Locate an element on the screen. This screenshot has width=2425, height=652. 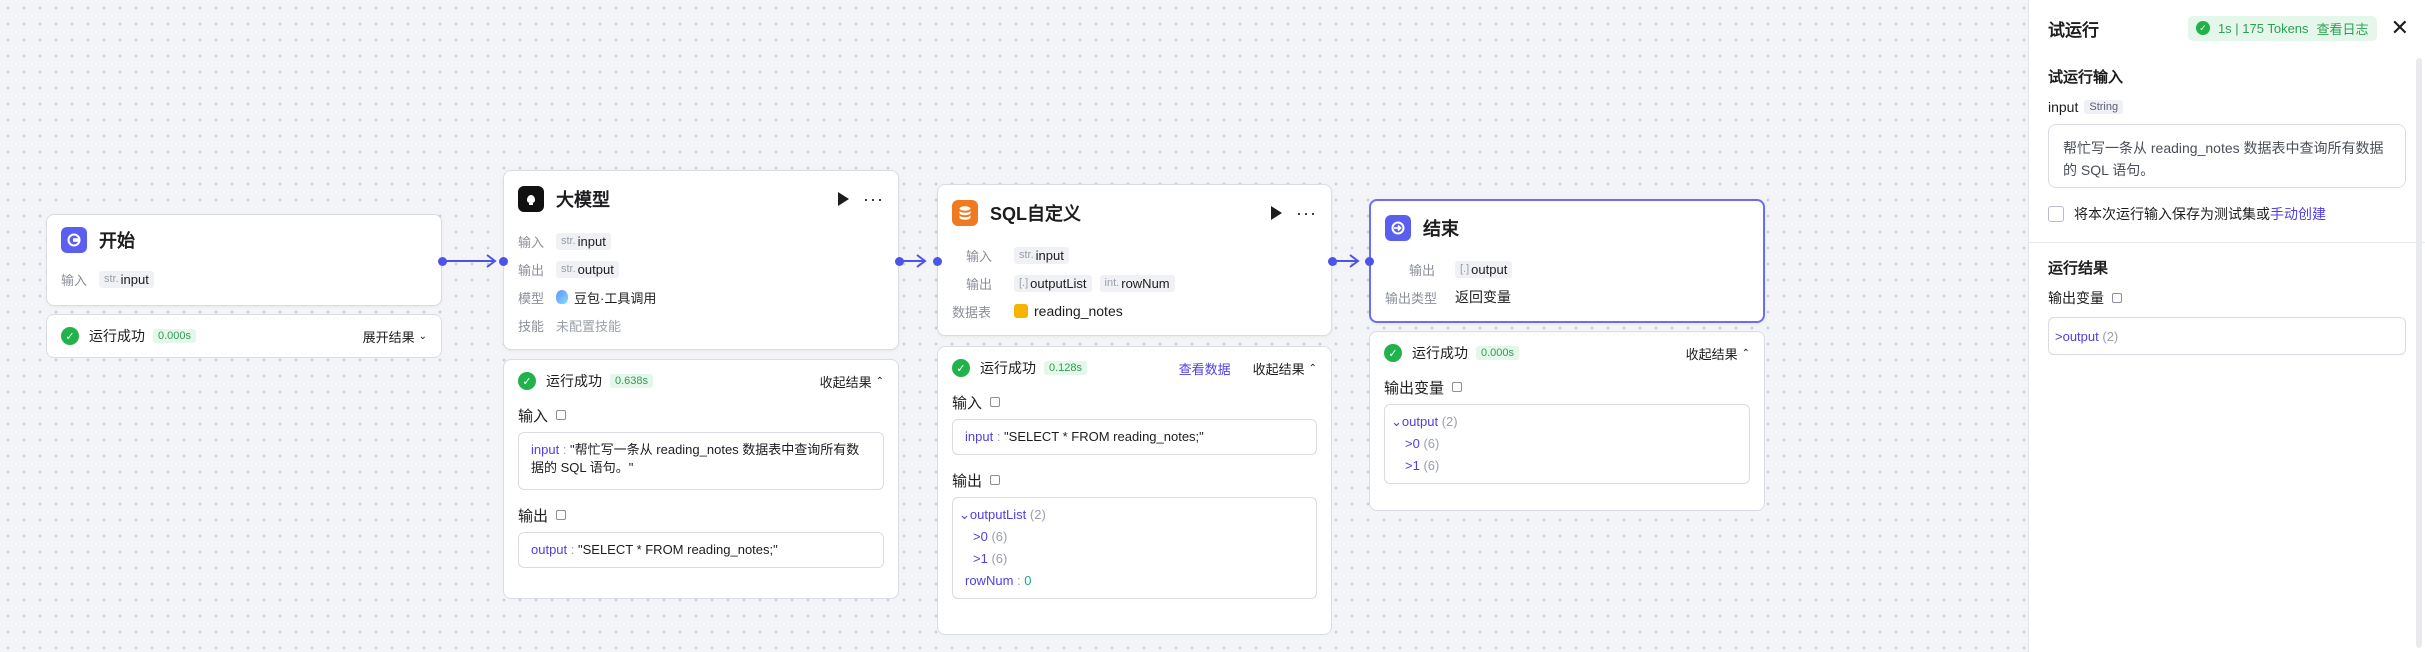
expand-results-button: 展开结果 ⌄ is located at coordinates (395, 336).